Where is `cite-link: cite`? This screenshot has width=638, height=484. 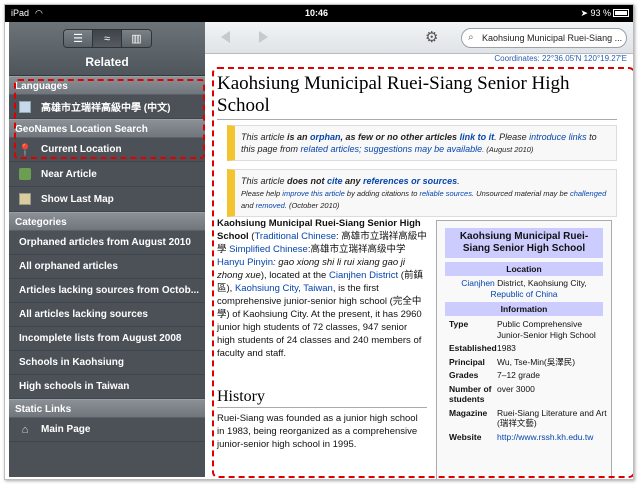 cite-link: cite is located at coordinates (335, 181).